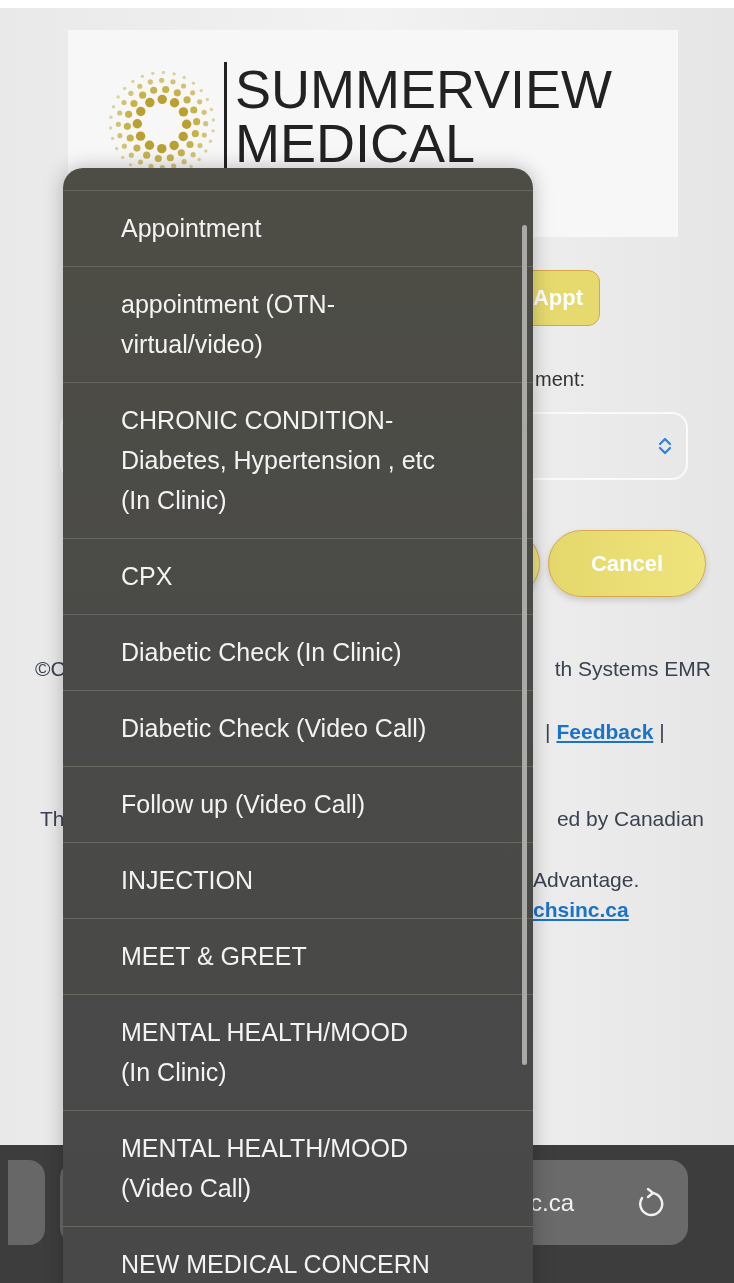  Describe the element at coordinates (298, 1254) in the screenshot. I see `menu-option: NEW MEDICAL CONCERN` at that location.